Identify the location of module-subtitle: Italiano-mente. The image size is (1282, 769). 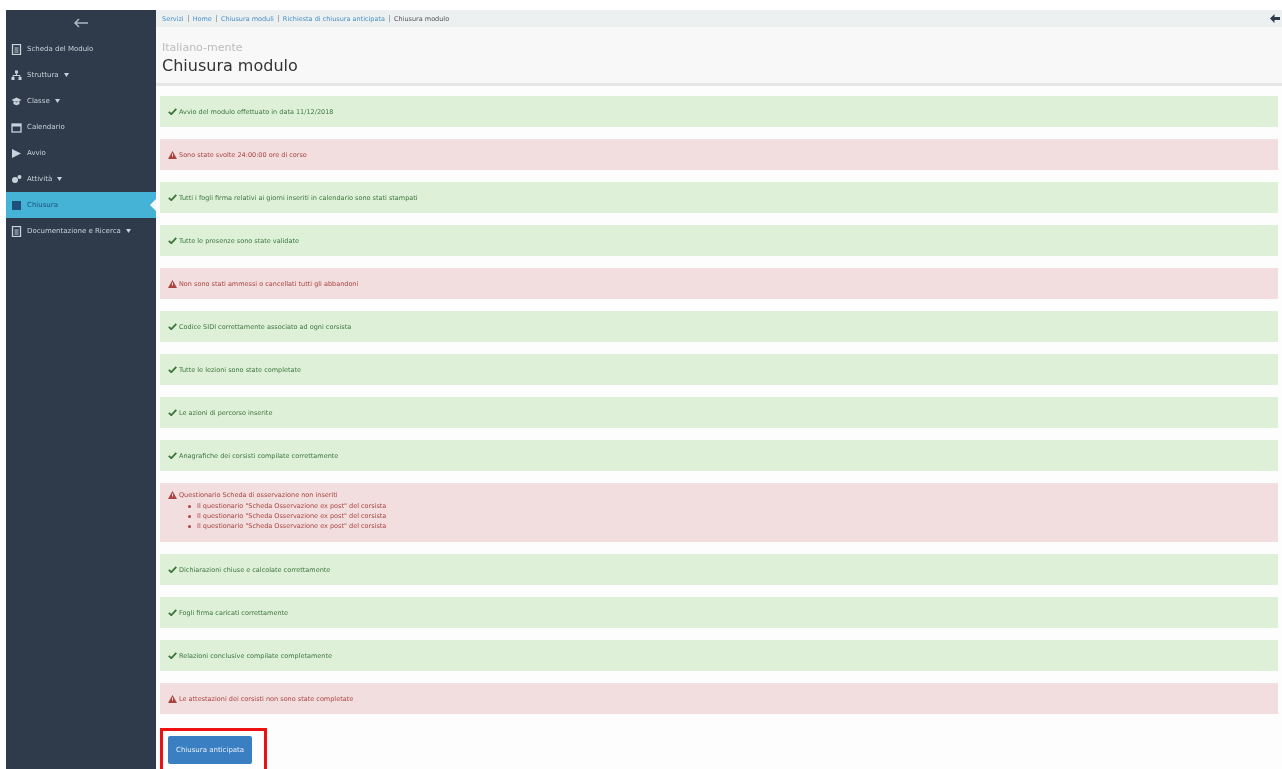
(203, 47).